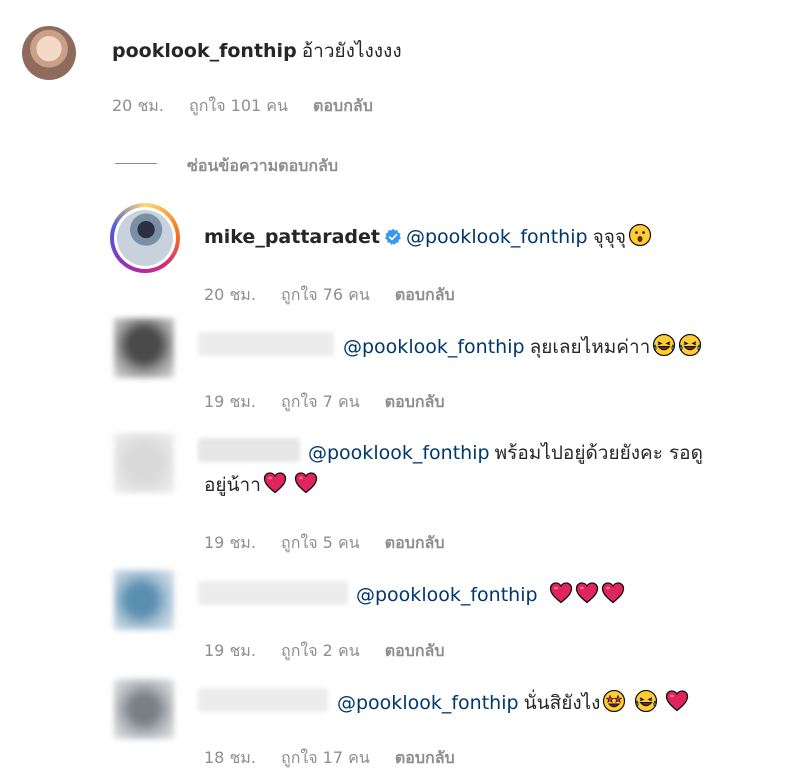  I want to click on reply-row-1: mike_pattaradet @pooklook_fonthip จุจุจุ, so click(428, 237).